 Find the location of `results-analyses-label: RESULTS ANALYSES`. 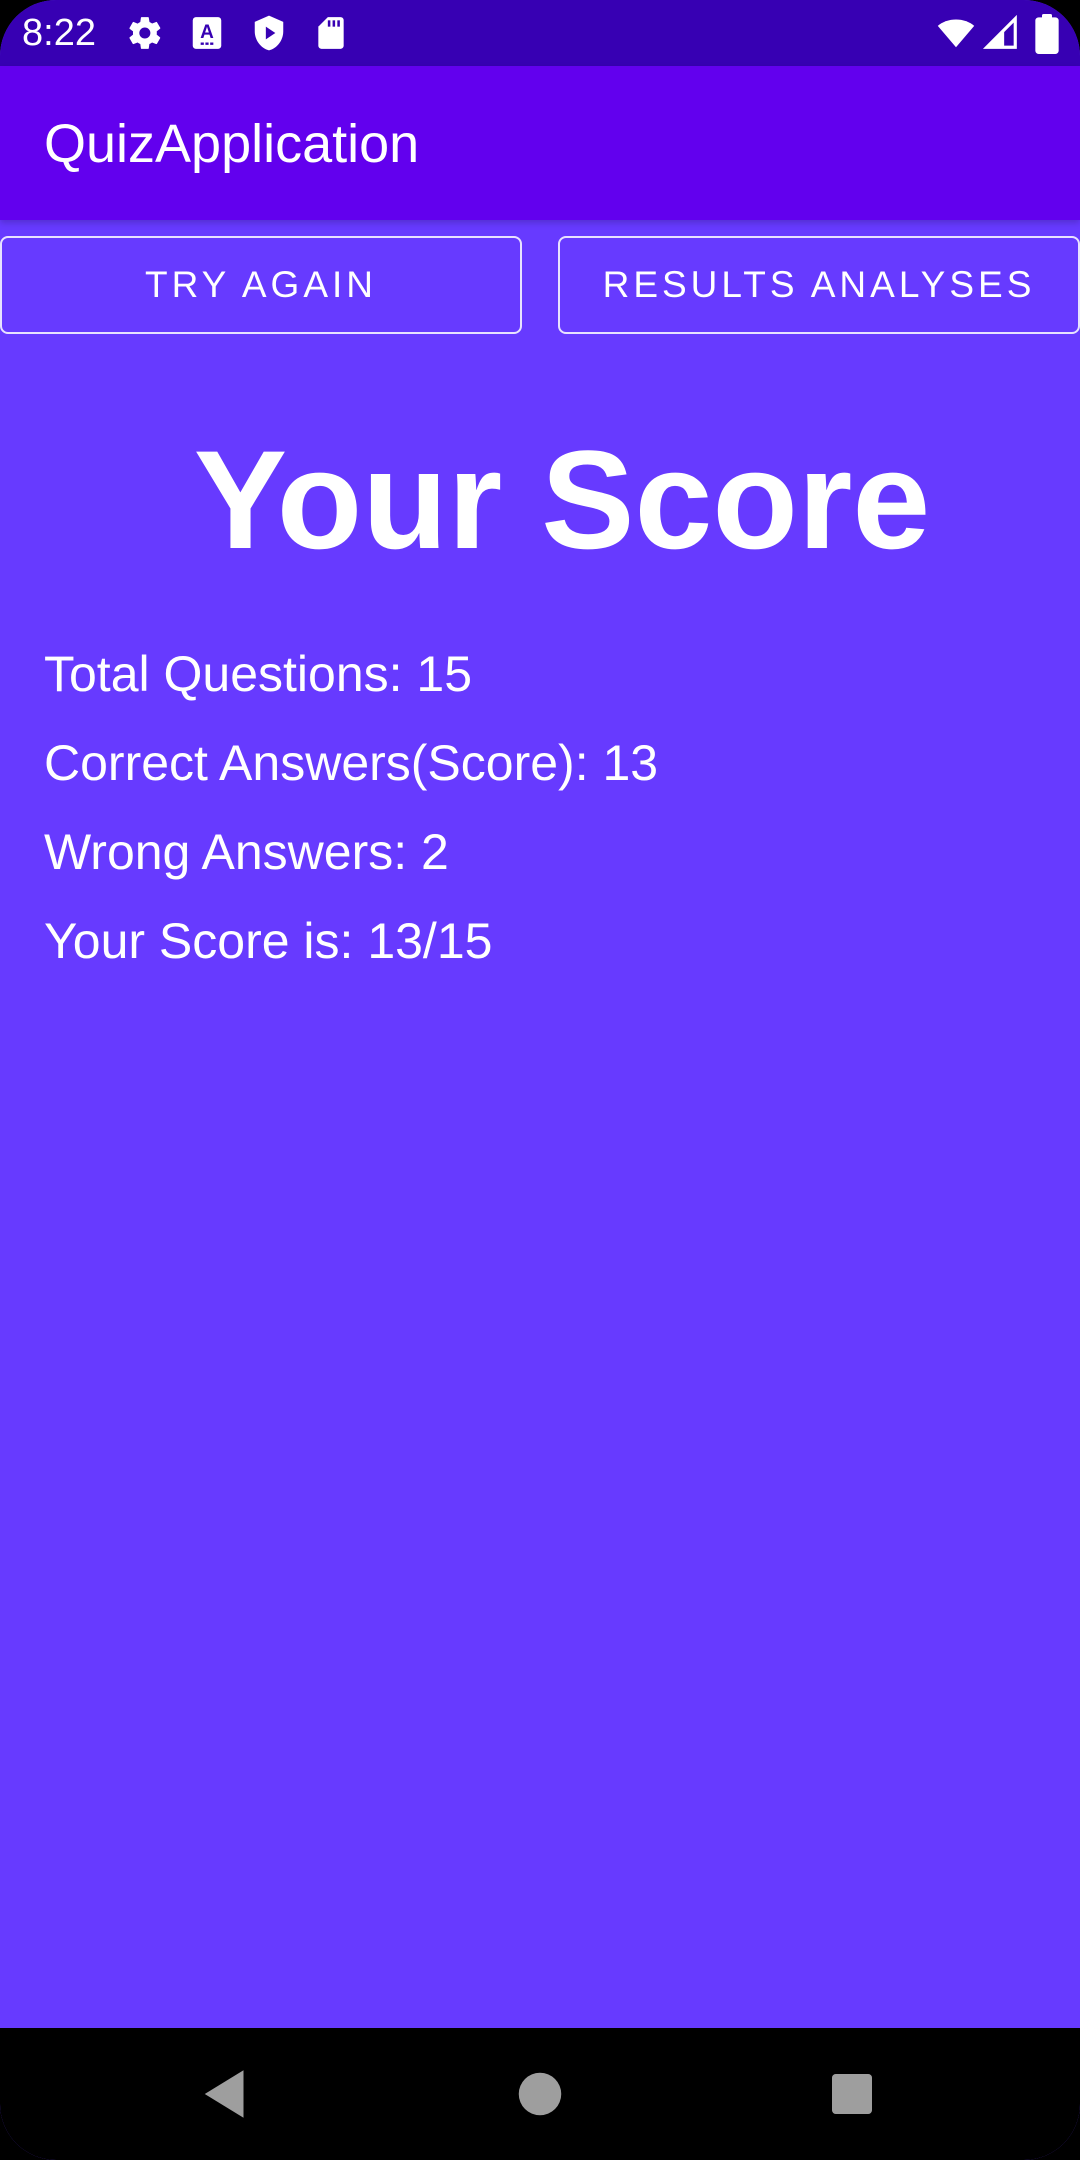

results-analyses-label: RESULTS ANALYSES is located at coordinates (819, 284).